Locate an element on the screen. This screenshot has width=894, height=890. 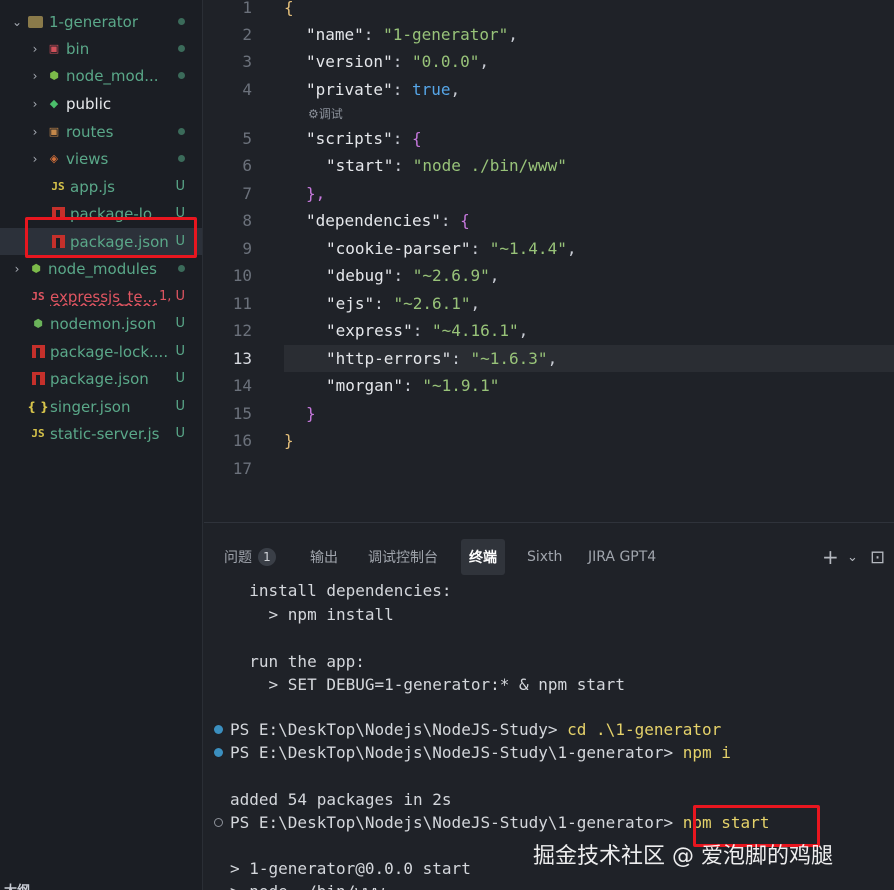
tree-folder-bin: › ▣ bin is located at coordinates (101, 48).